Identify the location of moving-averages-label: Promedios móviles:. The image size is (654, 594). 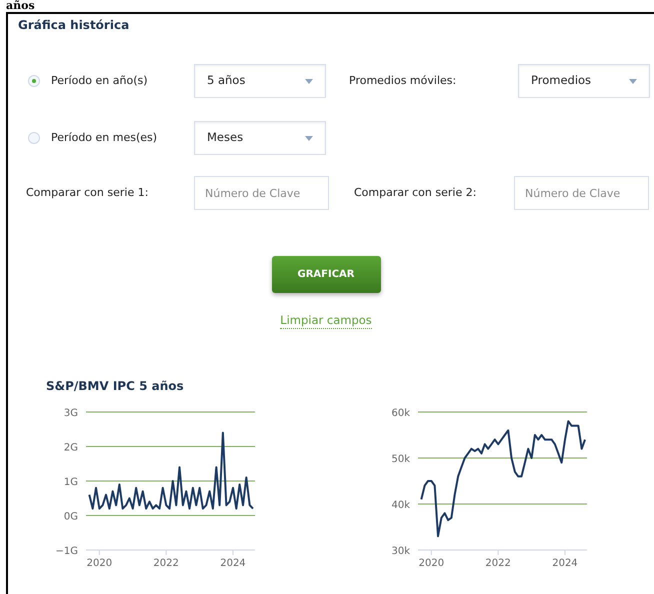
(403, 80).